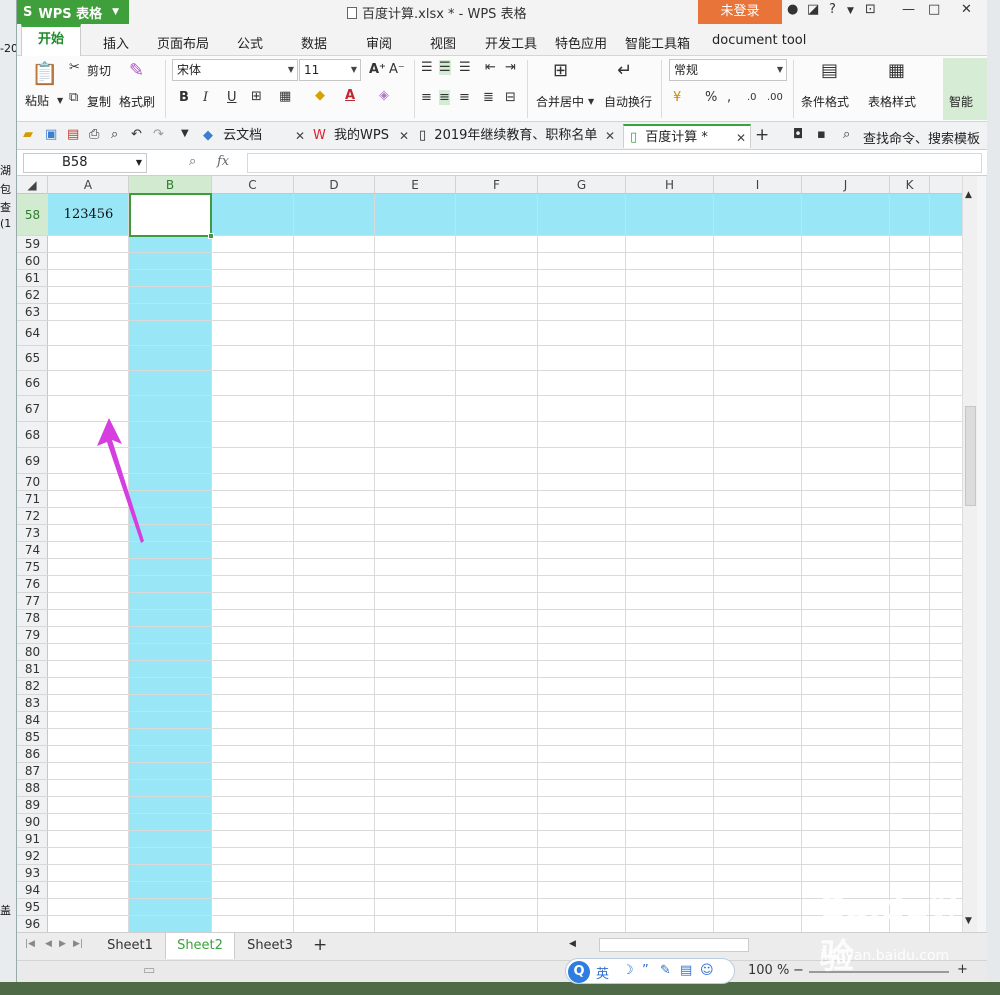  I want to click on last-sheet-icon: ▶|, so click(78, 944).